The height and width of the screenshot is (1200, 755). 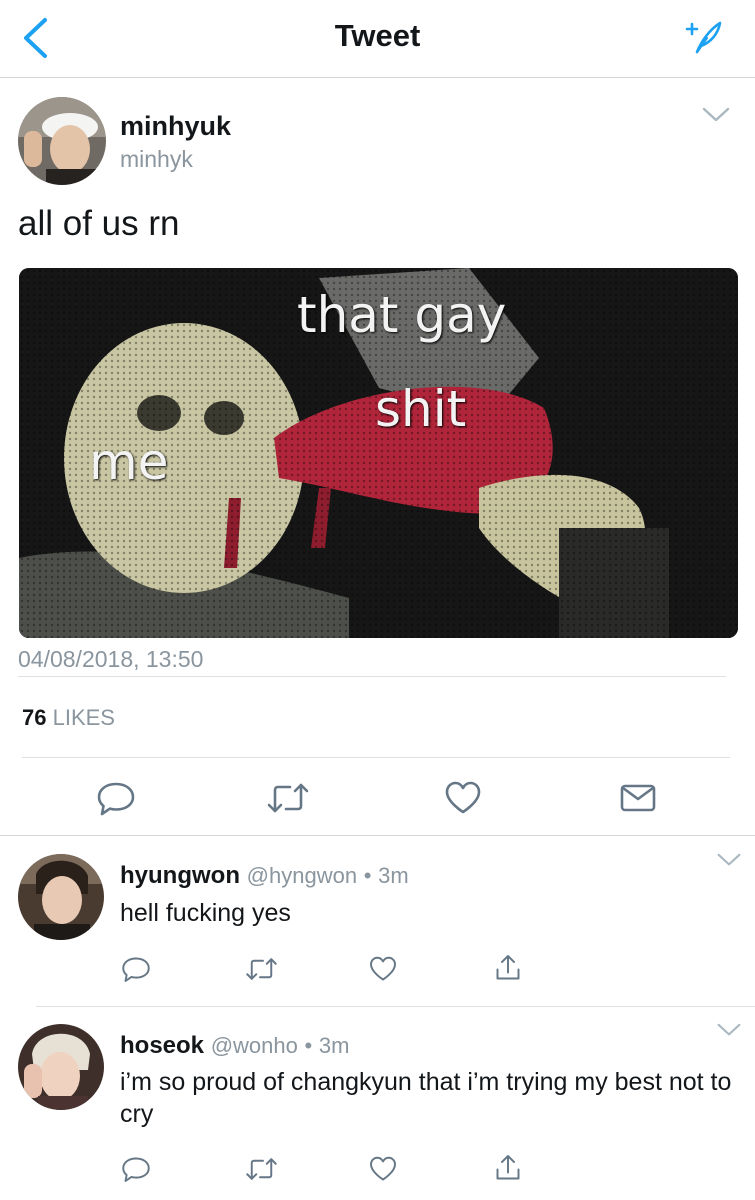 I want to click on reply-author: hoseok @wonho • 3m, so click(x=234, y=1046).